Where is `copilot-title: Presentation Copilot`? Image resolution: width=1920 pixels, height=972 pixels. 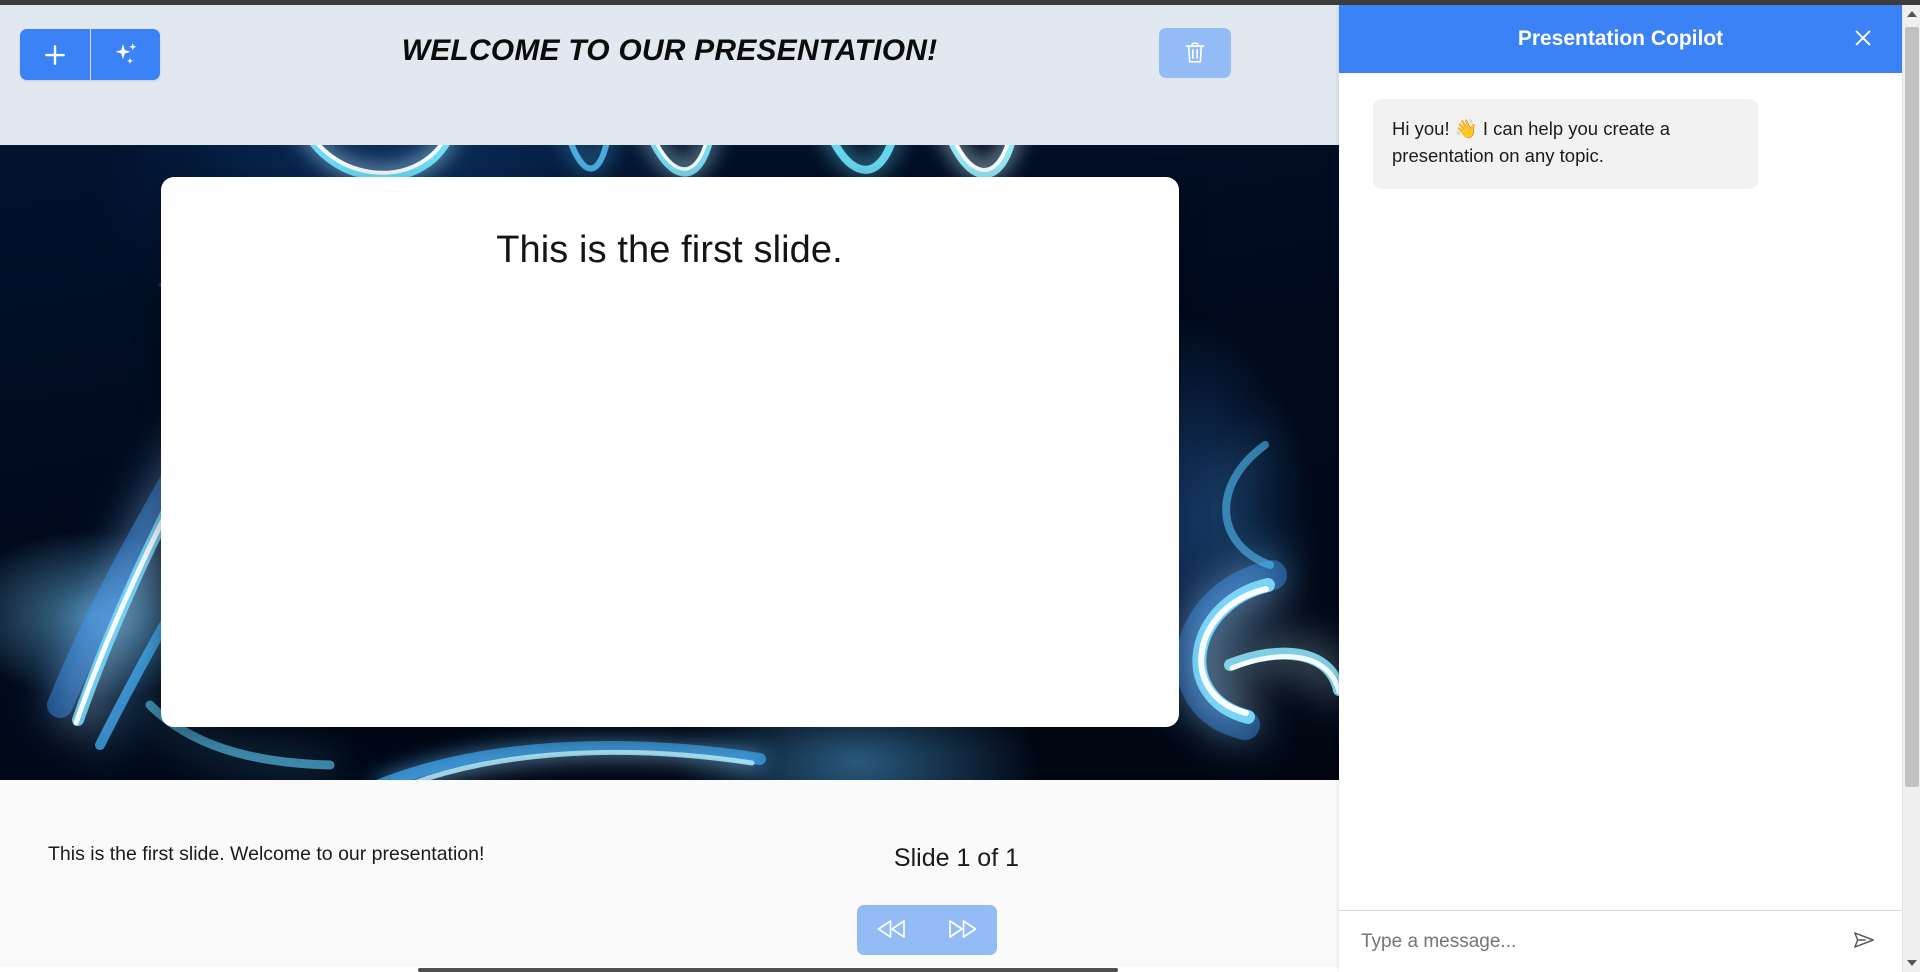
copilot-title: Presentation Copilot is located at coordinates (1620, 38).